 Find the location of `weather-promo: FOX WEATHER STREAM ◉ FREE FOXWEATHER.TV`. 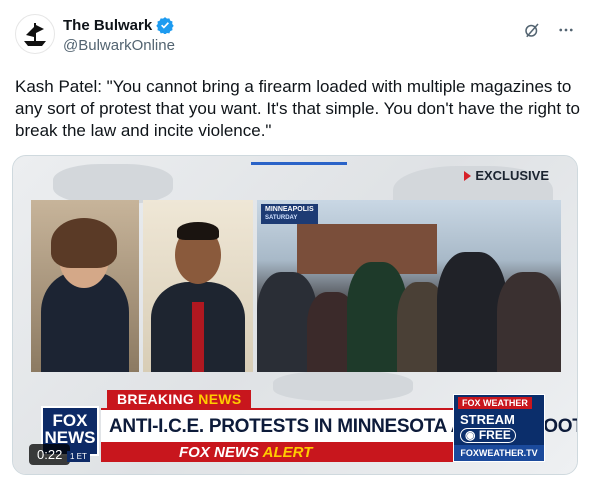

weather-promo: FOX WEATHER STREAM ◉ FREE FOXWEATHER.TV is located at coordinates (499, 428).